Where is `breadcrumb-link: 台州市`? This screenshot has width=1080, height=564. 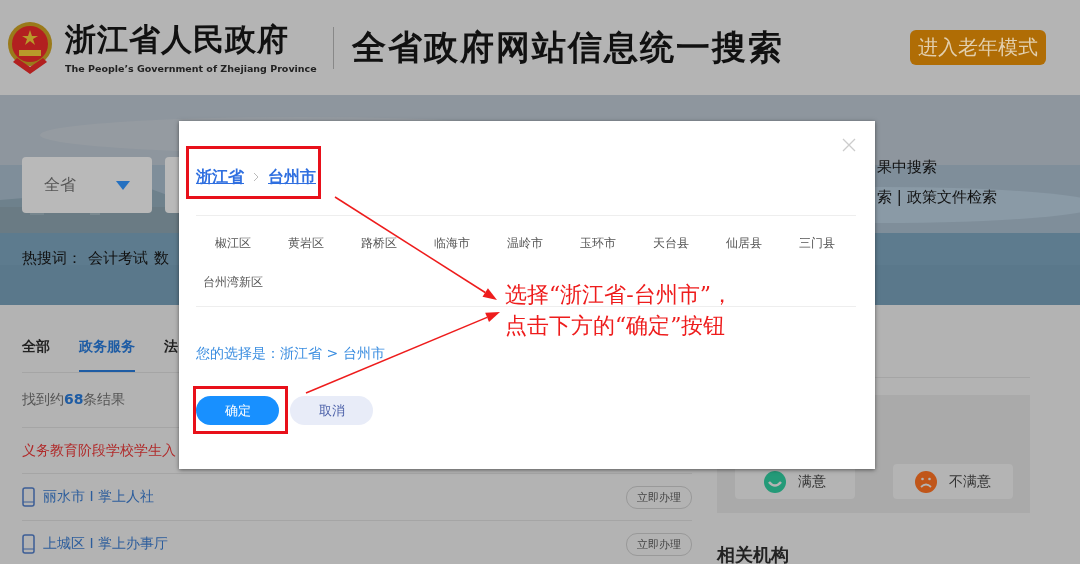 breadcrumb-link: 台州市 is located at coordinates (292, 177).